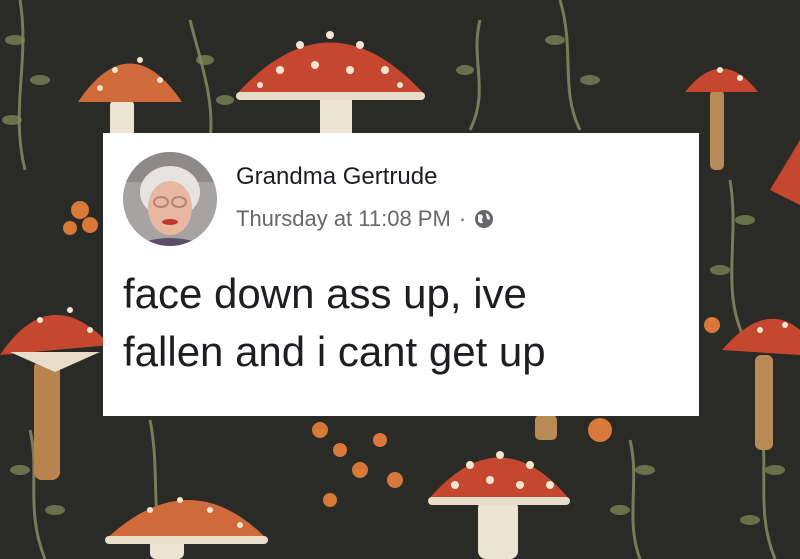 This screenshot has height=559, width=800. Describe the element at coordinates (343, 219) in the screenshot. I see `post-timestamp: Thursday at 11:08 PM` at that location.